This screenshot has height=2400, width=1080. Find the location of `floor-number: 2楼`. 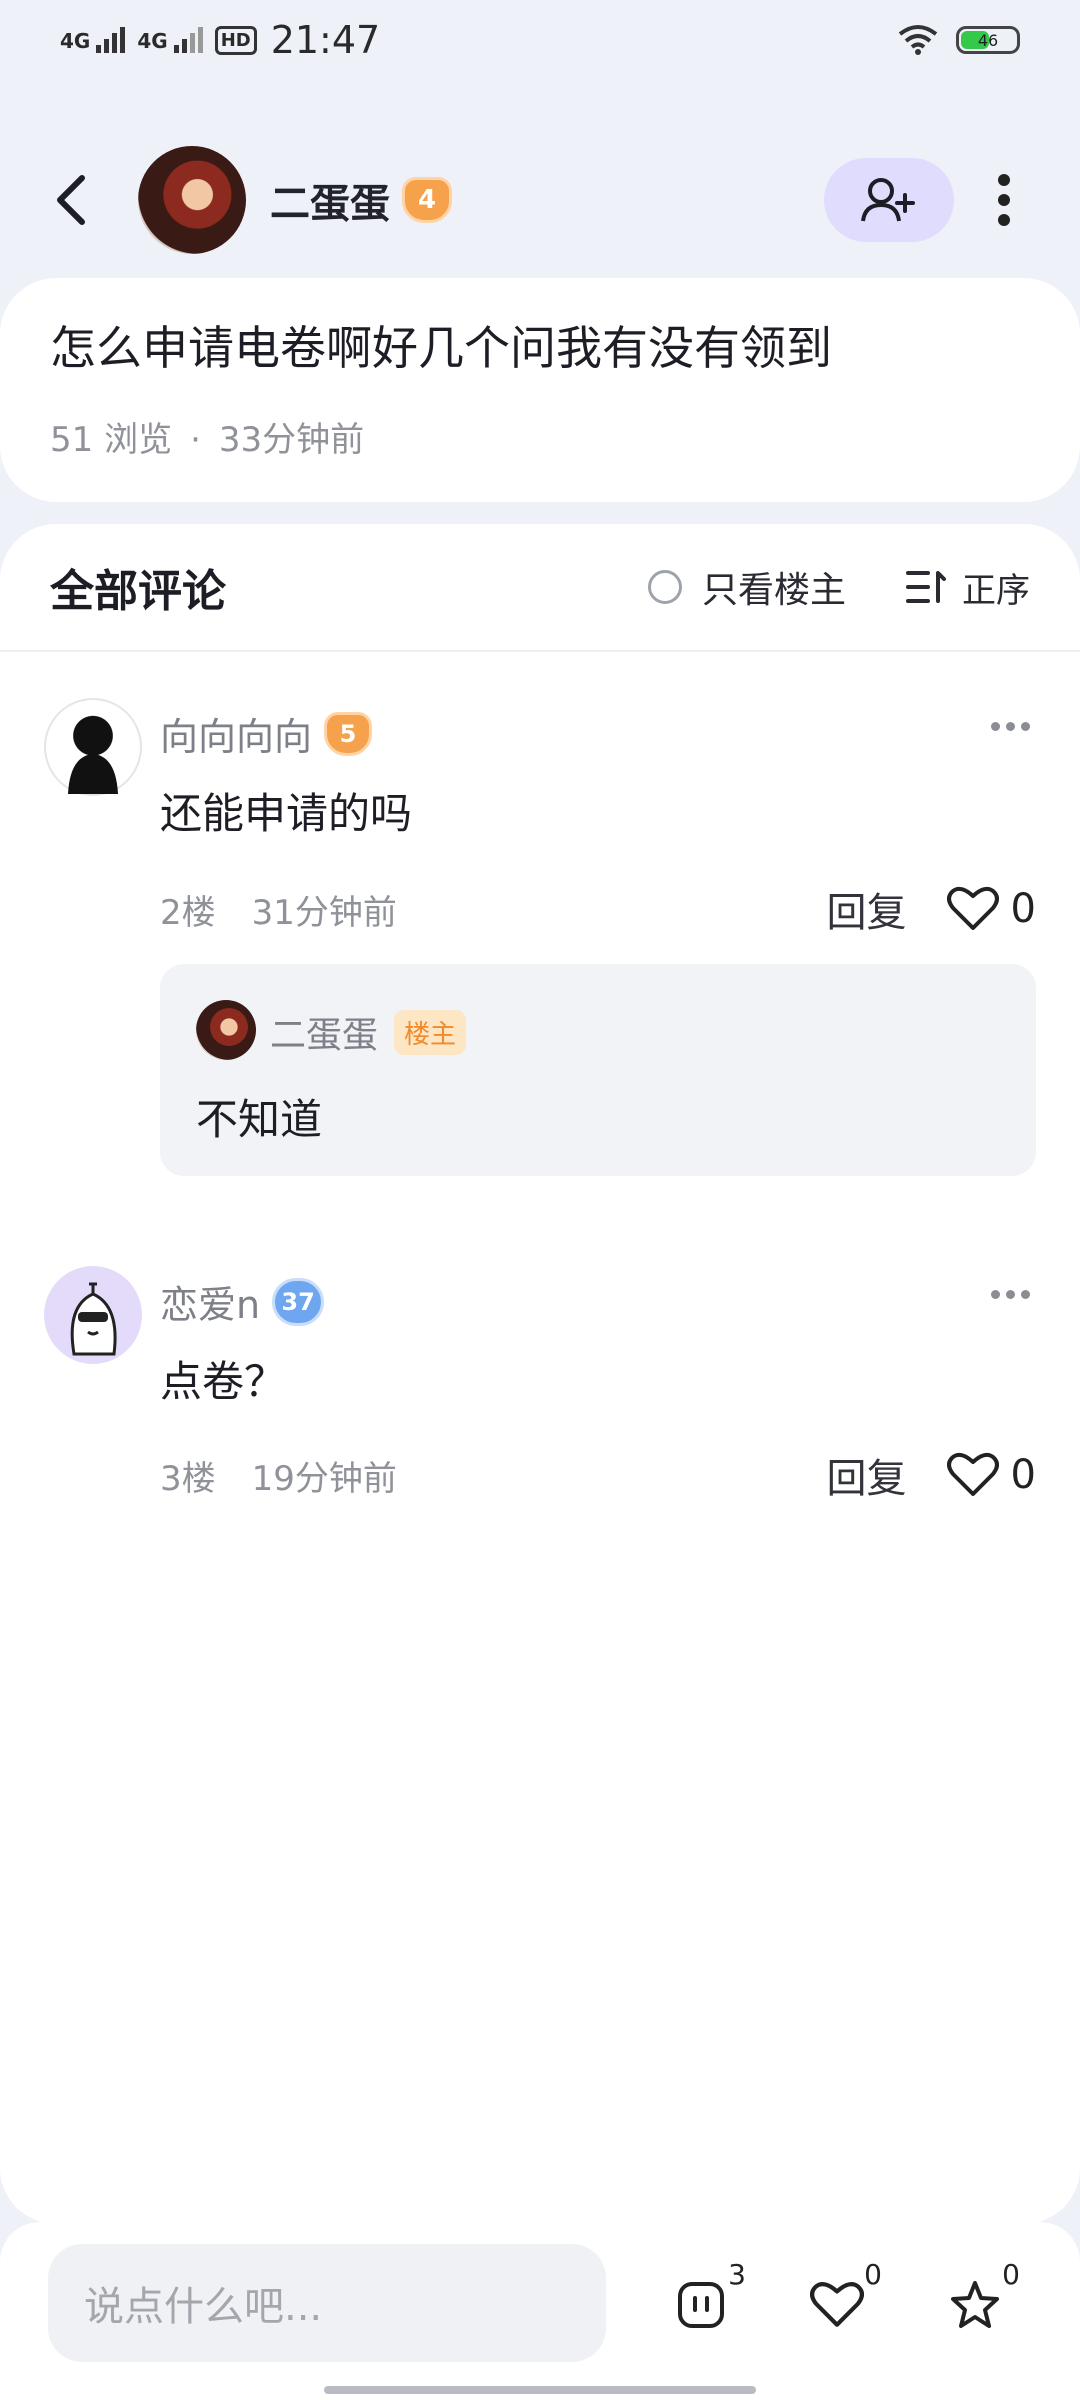

floor-number: 2楼 is located at coordinates (188, 912).